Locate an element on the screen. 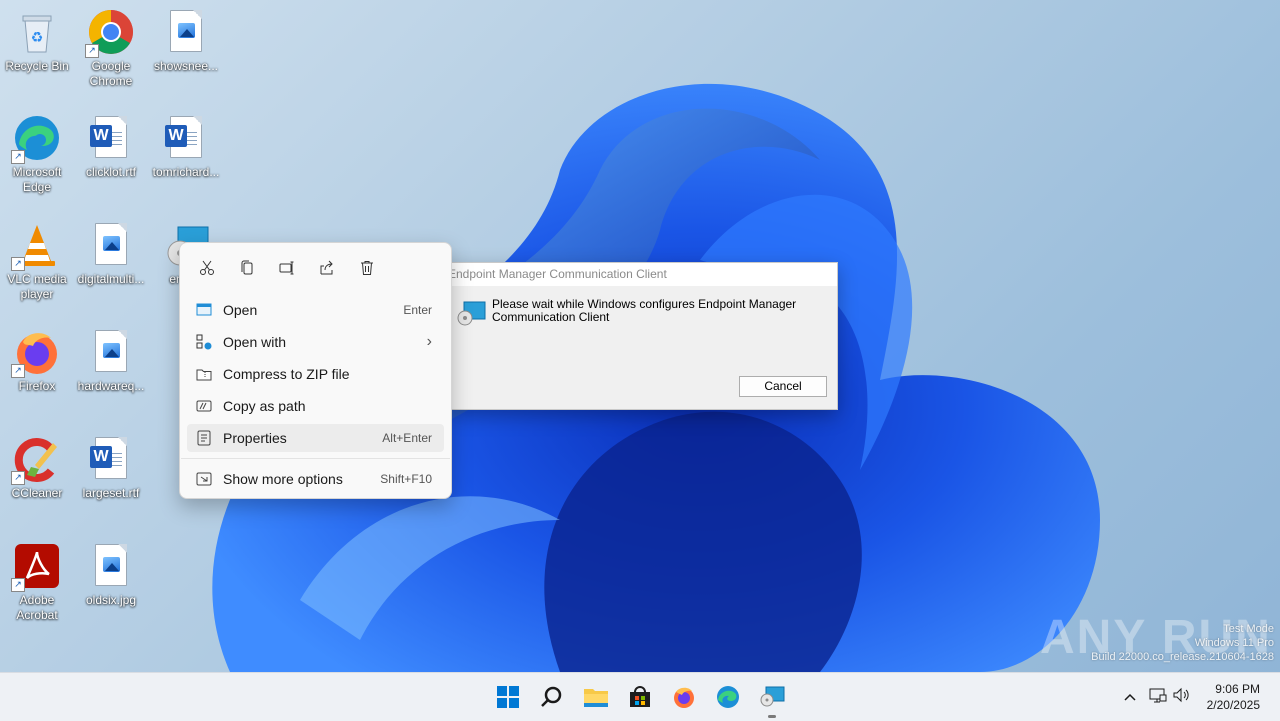 The height and width of the screenshot is (721, 1280). menu-item-accelerator: Enter is located at coordinates (417, 310).